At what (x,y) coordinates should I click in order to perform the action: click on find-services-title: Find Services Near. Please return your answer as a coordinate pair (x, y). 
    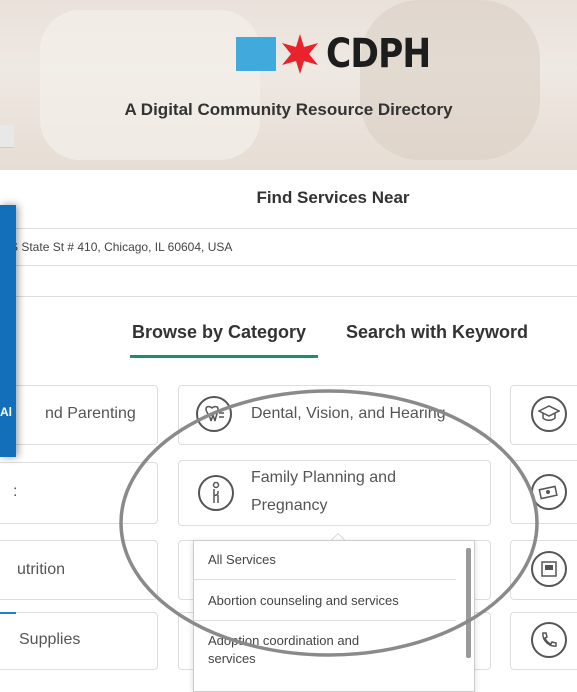
    Looking at the image, I should click on (333, 197).